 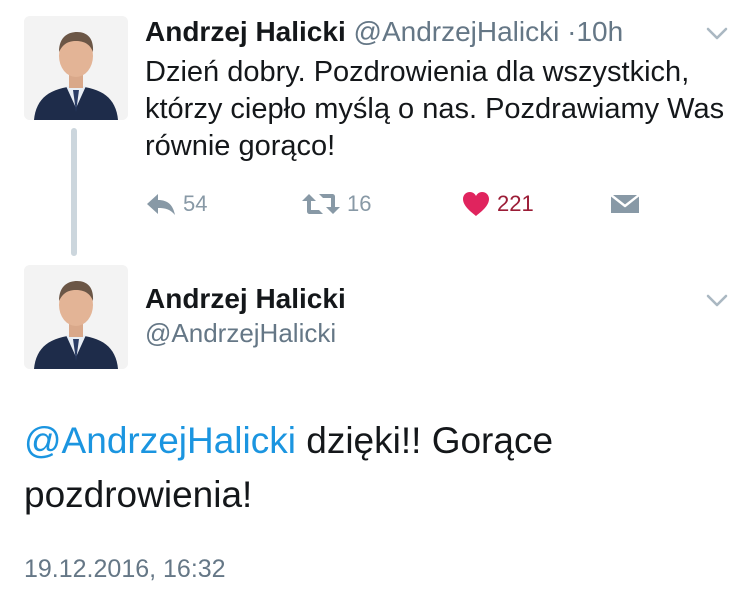 I want to click on like-count: 221, so click(x=515, y=203).